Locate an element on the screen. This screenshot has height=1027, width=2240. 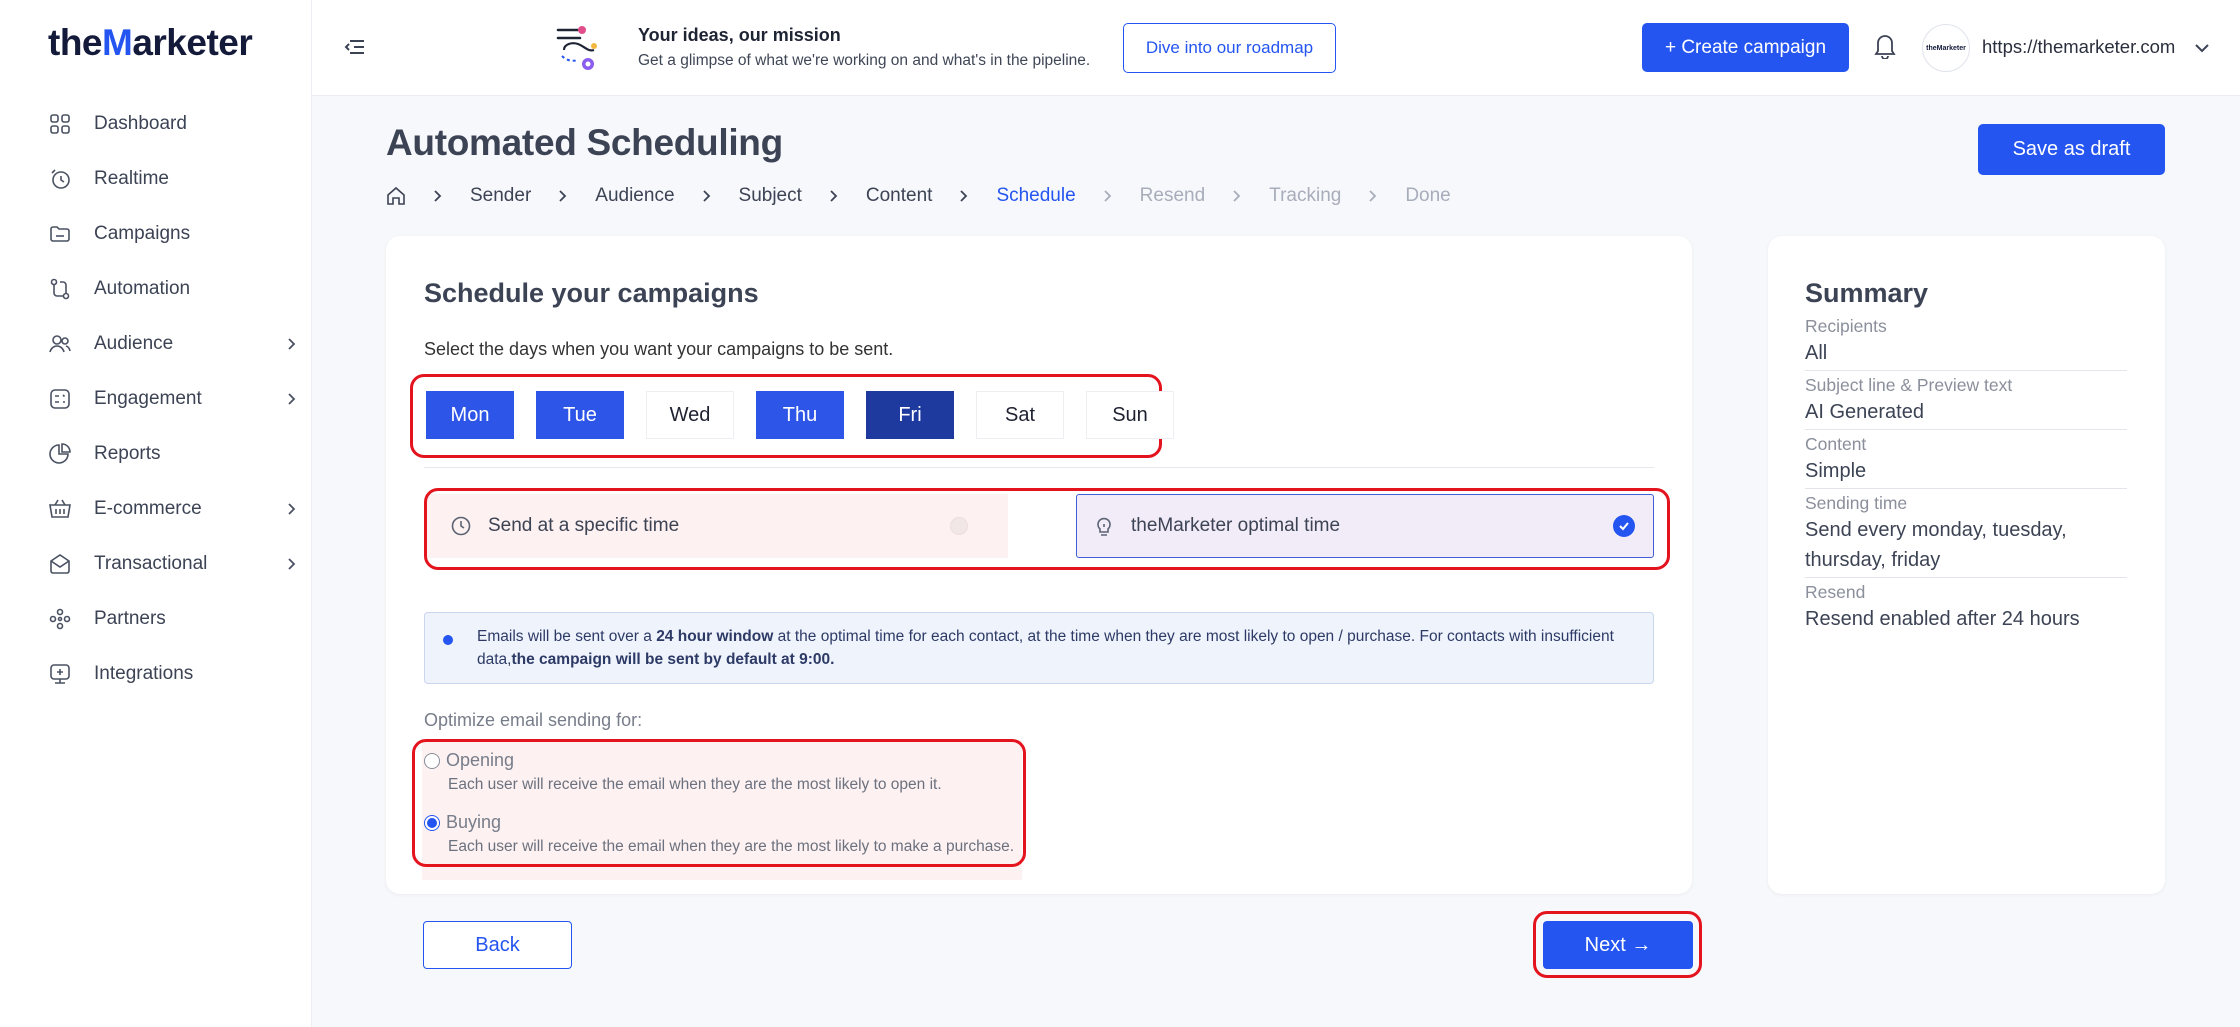
save-draft-button: Save as draft is located at coordinates (2071, 149).